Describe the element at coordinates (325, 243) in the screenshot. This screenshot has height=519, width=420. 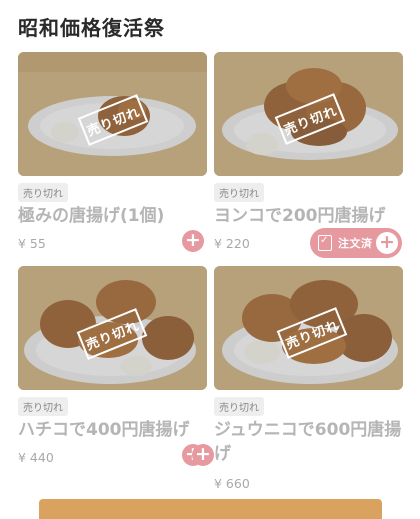
I see `order-doc-icon` at that location.